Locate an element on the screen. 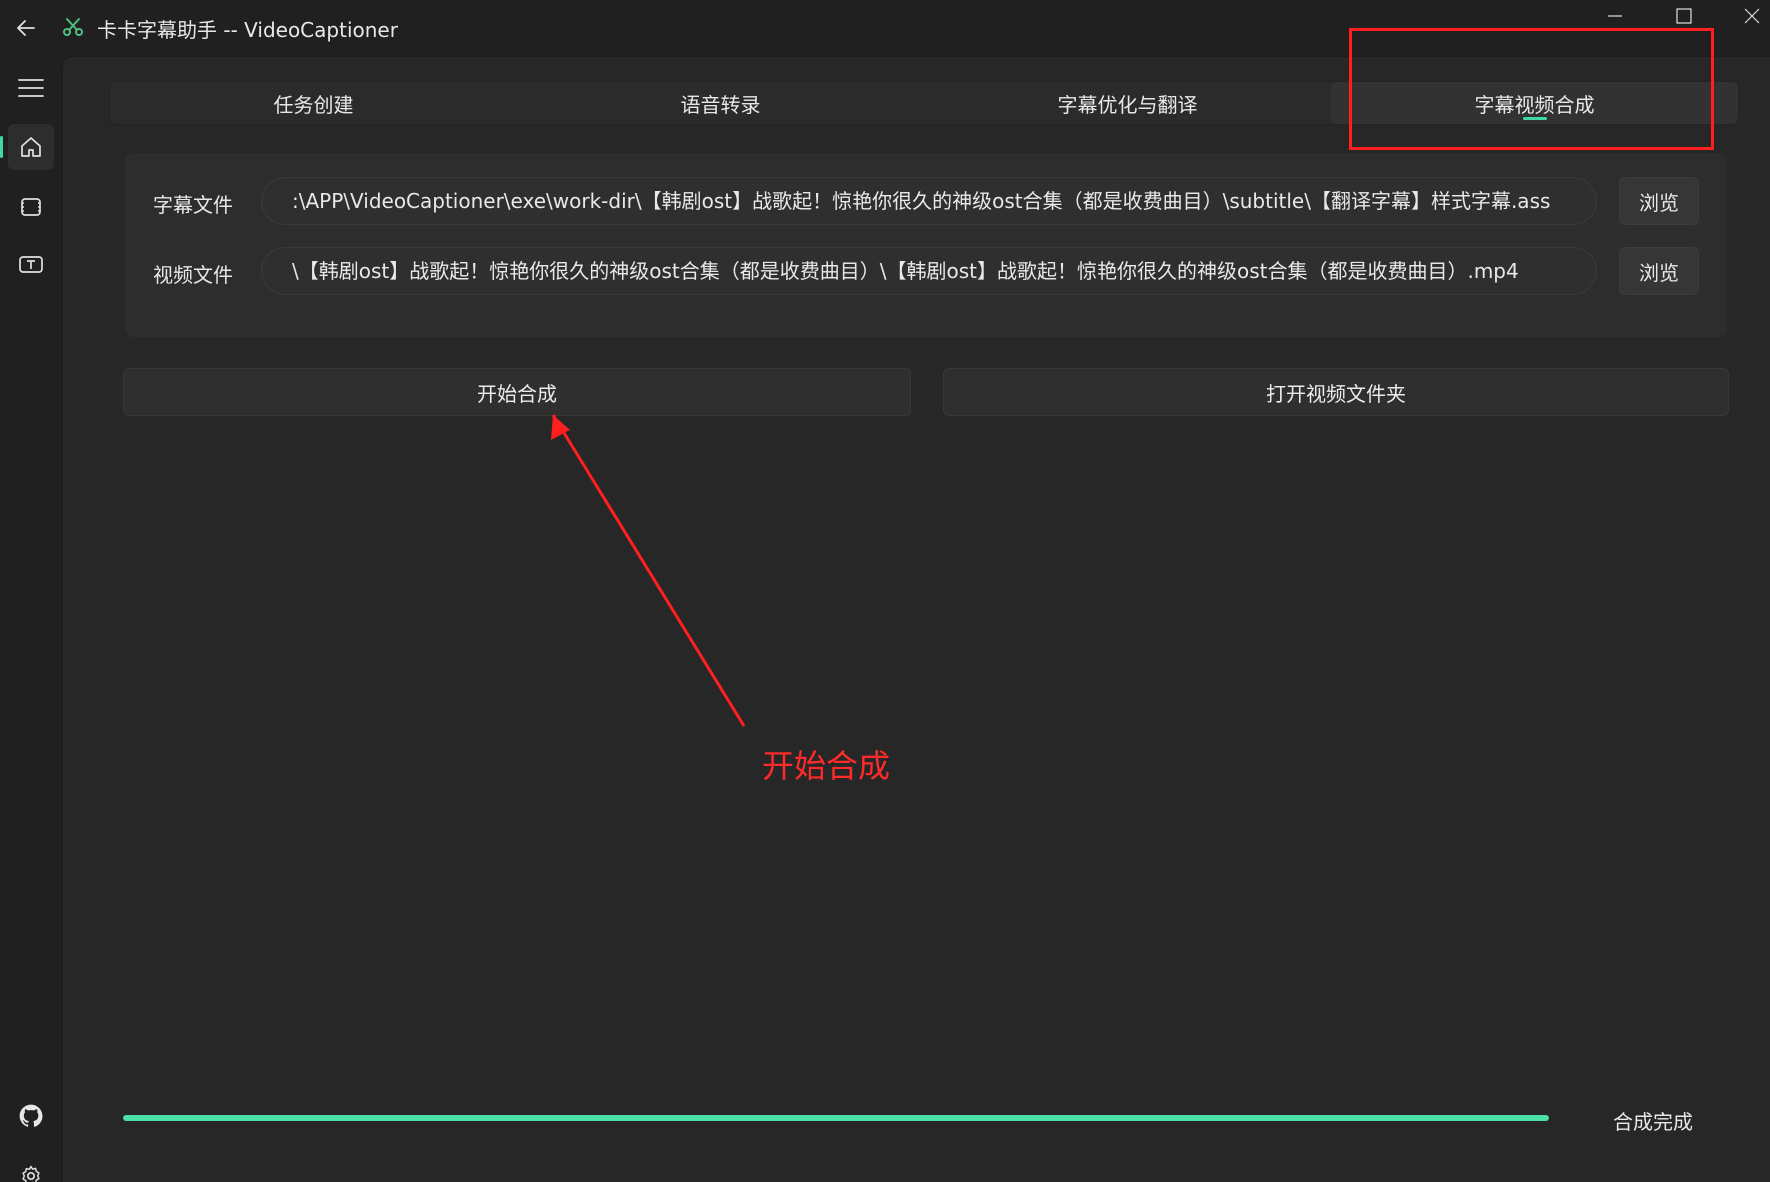  tab-transcription: 语音转录 is located at coordinates (720, 103).